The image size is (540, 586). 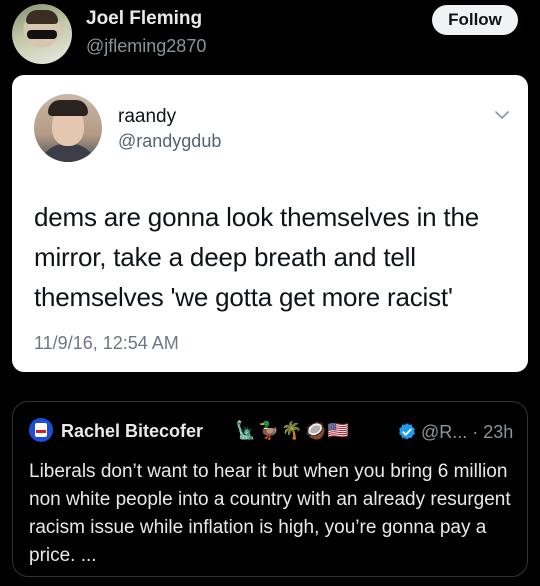 I want to click on embedded-author-avatar, so click(x=68, y=128).